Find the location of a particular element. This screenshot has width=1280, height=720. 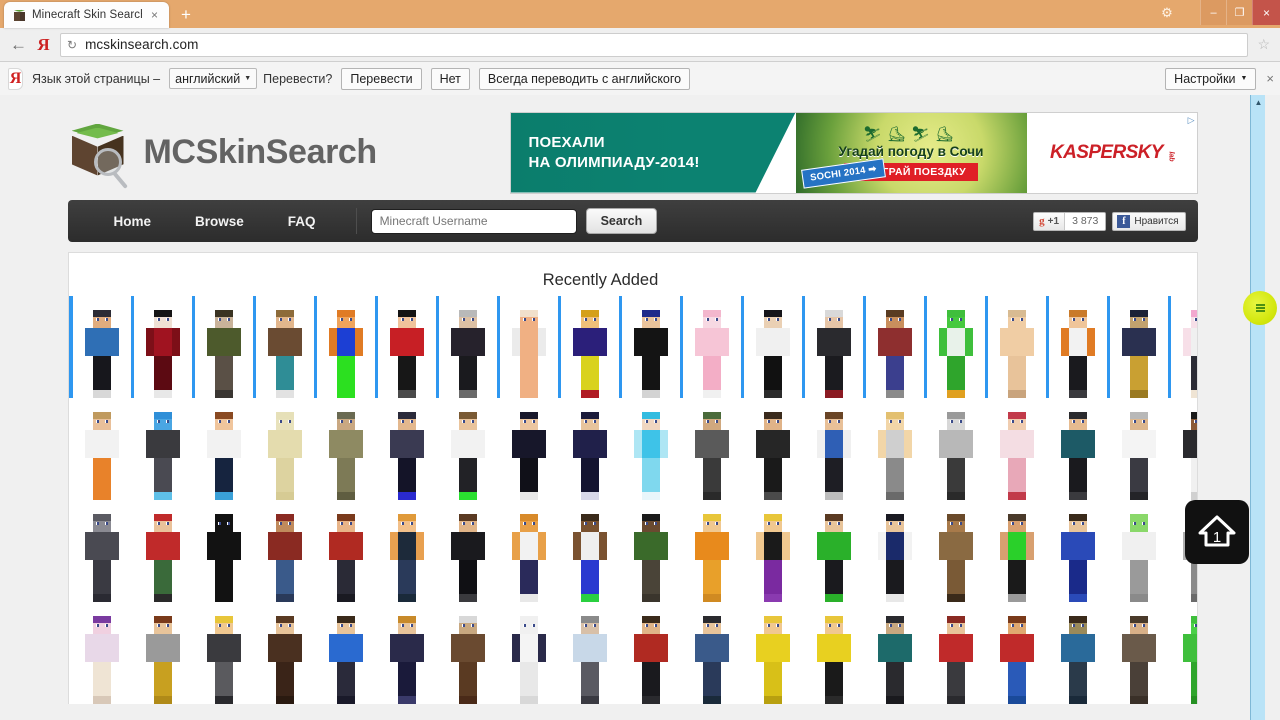

search-button: Search is located at coordinates (621, 221).